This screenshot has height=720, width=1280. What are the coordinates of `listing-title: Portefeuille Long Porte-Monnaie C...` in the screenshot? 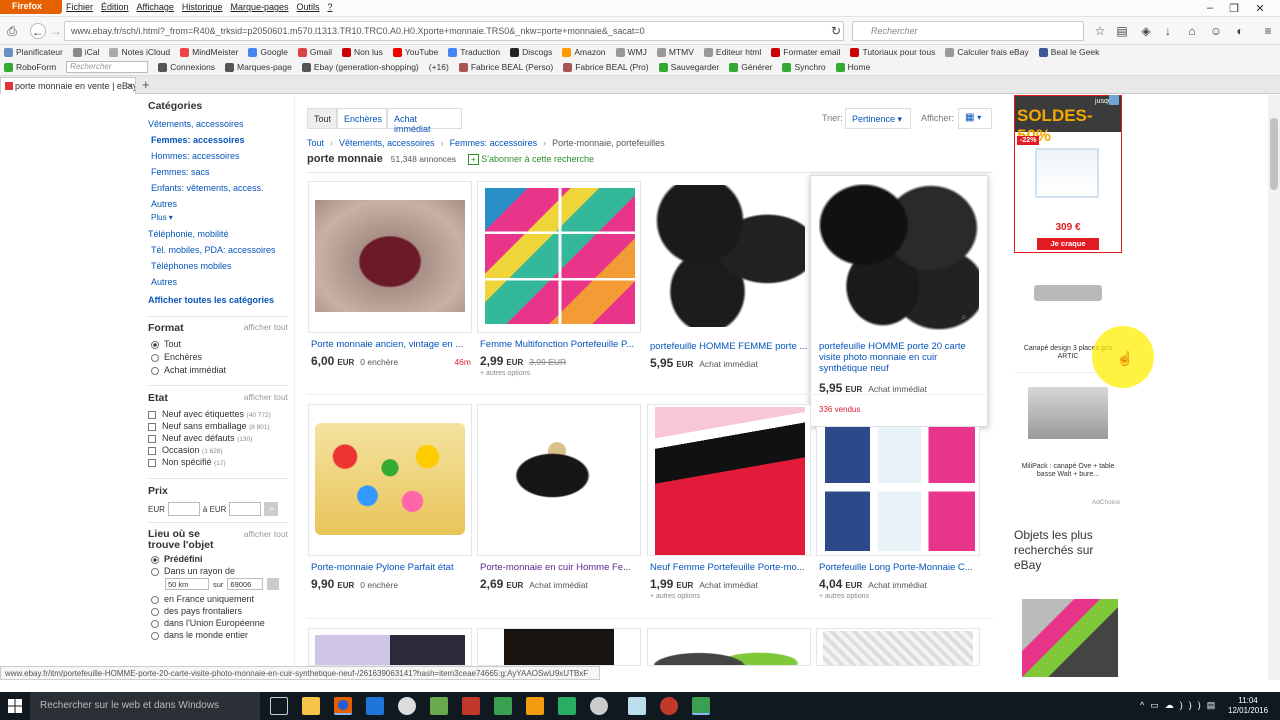 It's located at (899, 567).